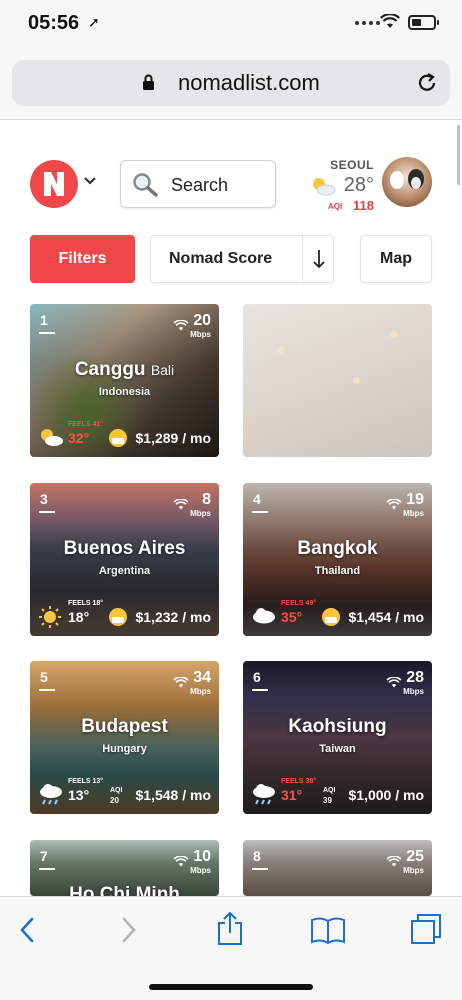 The image size is (462, 1000). What do you see at coordinates (230, 929) in the screenshot?
I see `share-icon` at bounding box center [230, 929].